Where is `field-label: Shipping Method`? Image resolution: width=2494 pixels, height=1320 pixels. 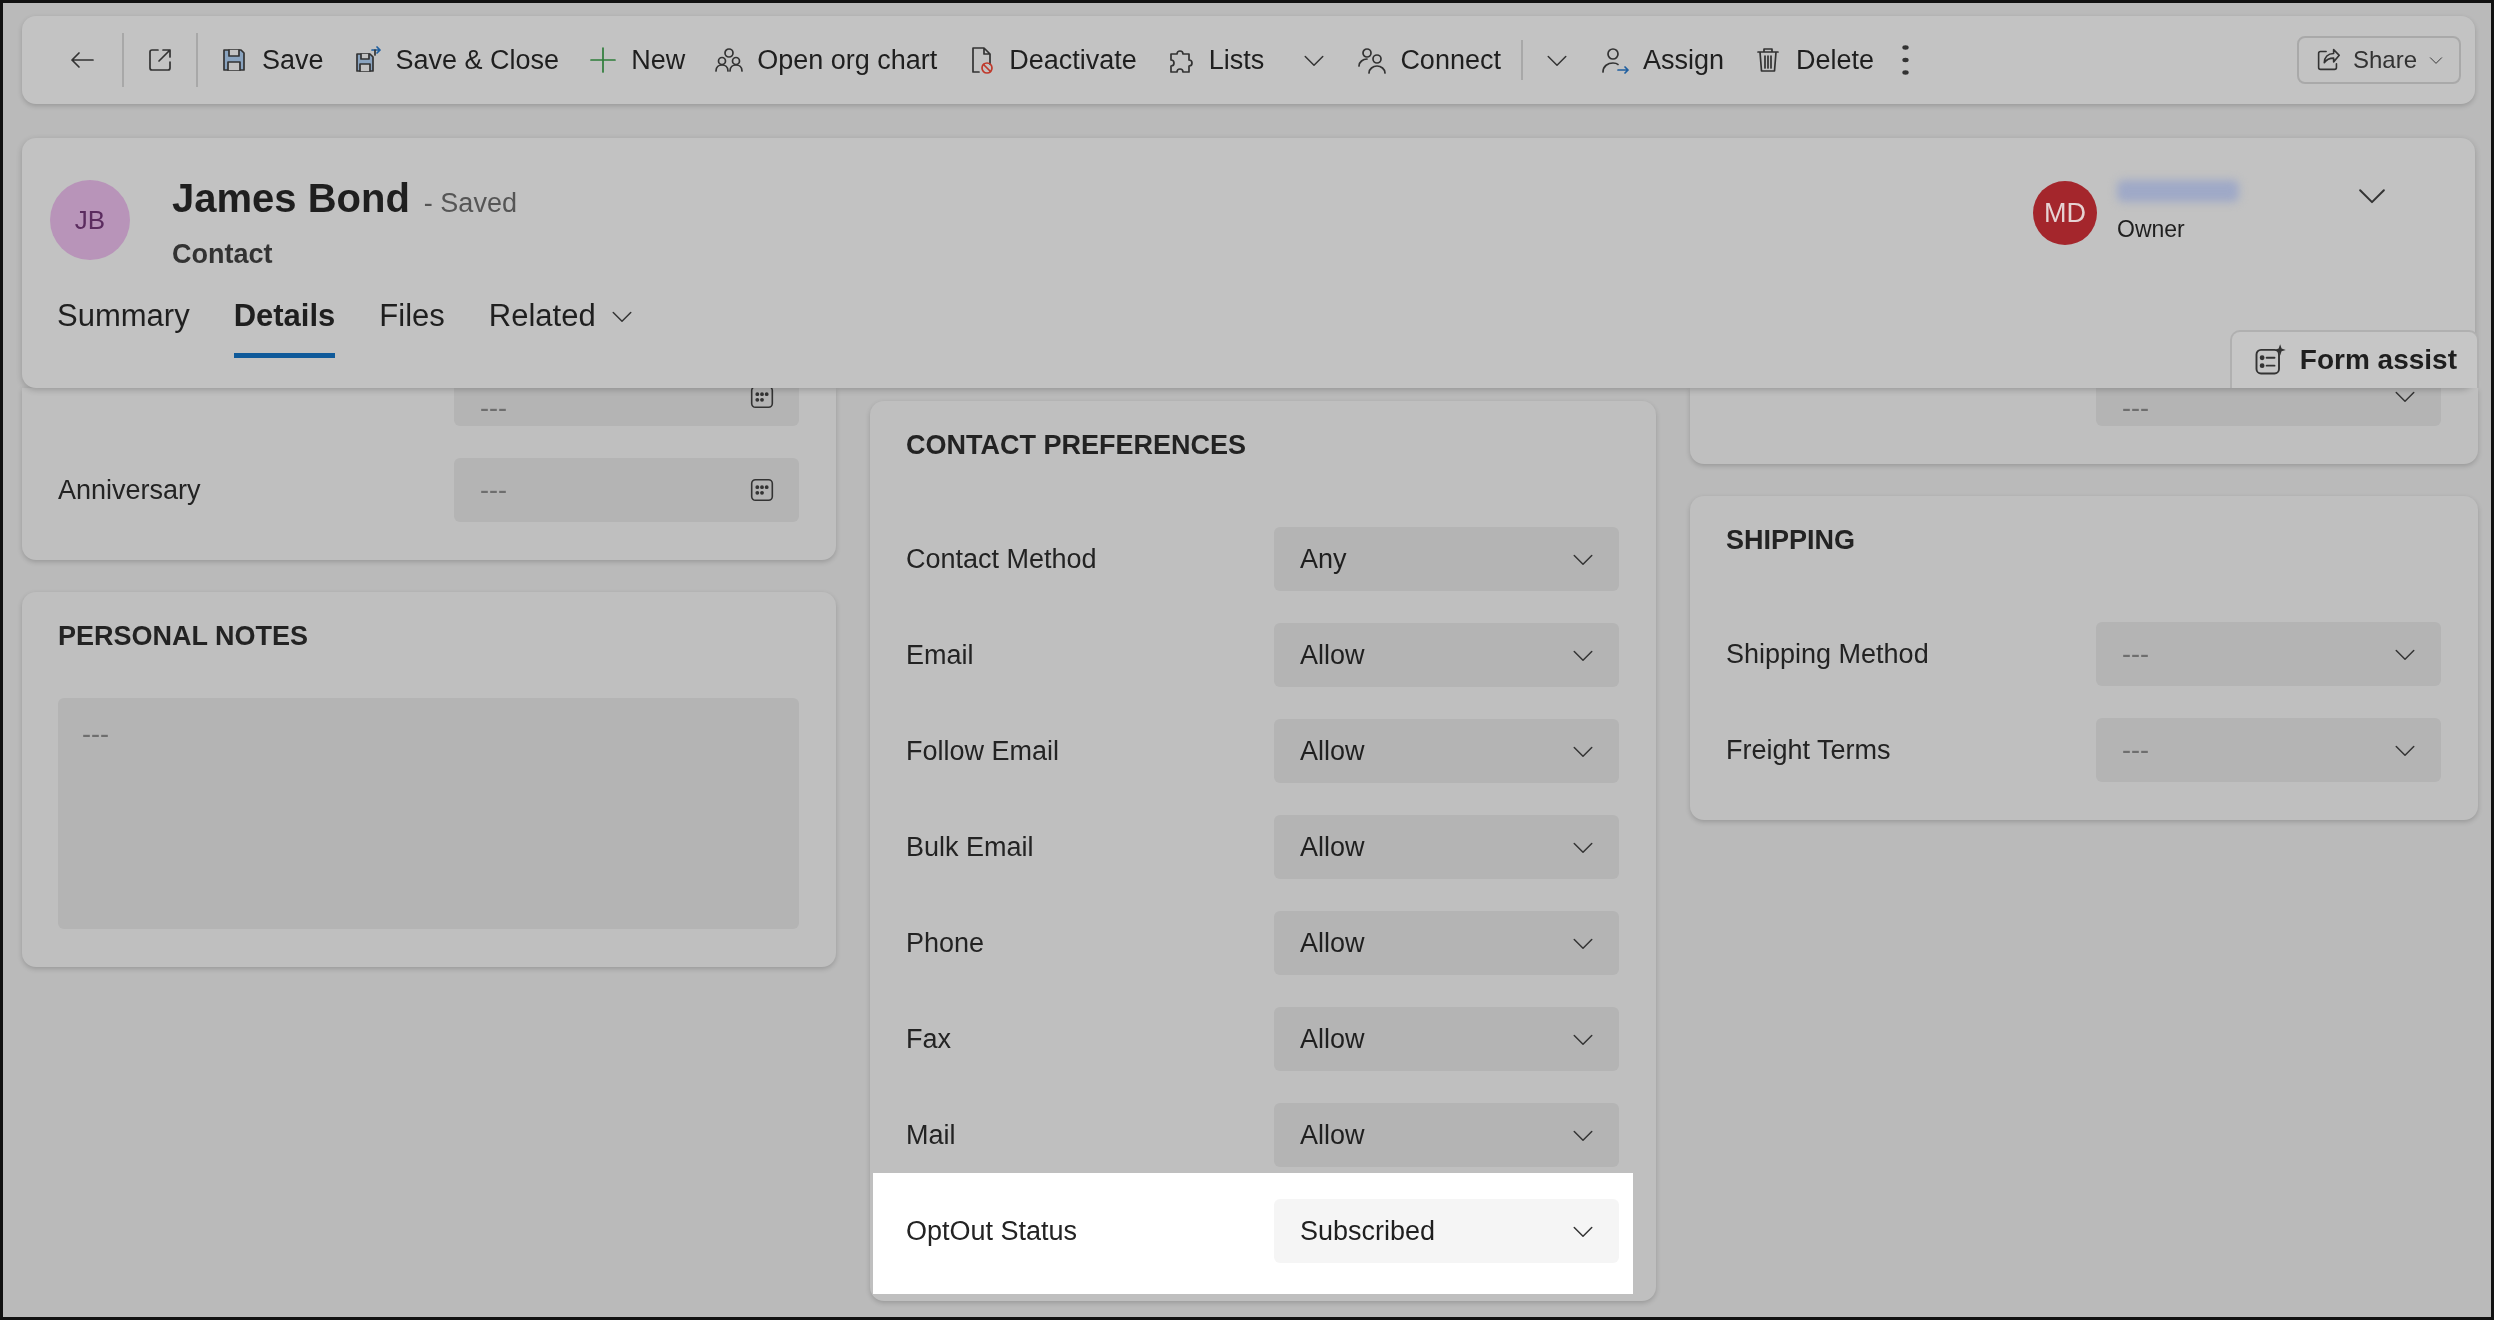
field-label: Shipping Method is located at coordinates (1828, 654).